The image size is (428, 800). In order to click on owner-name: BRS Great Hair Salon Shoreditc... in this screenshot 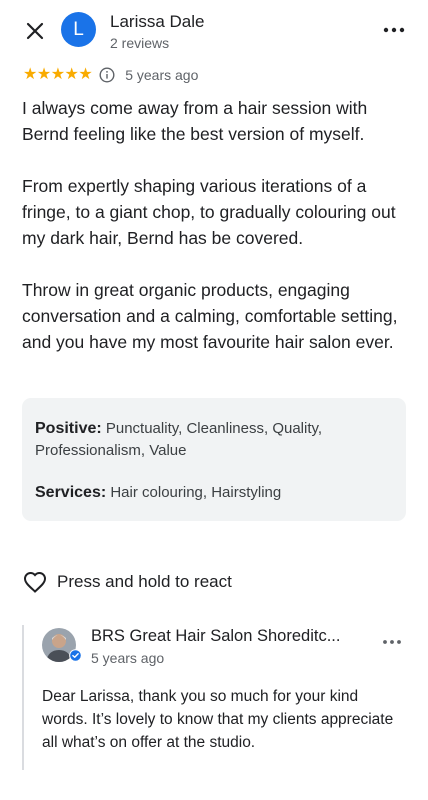, I will do `click(231, 636)`.